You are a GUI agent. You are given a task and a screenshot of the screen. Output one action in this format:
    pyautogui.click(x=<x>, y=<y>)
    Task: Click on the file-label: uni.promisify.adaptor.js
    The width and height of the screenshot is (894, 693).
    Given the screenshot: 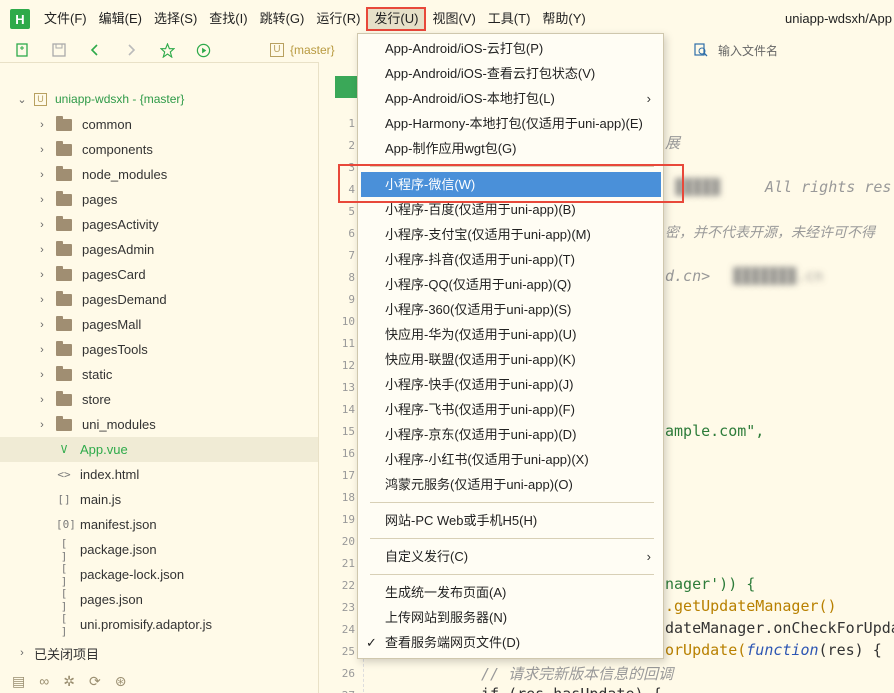 What is the action you would take?
    pyautogui.click(x=146, y=624)
    